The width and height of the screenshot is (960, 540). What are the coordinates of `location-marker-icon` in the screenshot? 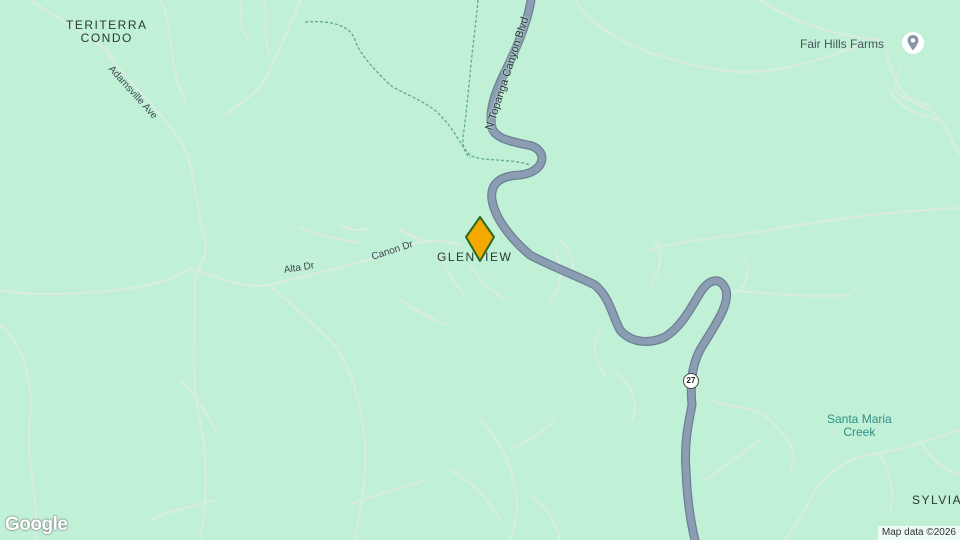 It's located at (480, 240).